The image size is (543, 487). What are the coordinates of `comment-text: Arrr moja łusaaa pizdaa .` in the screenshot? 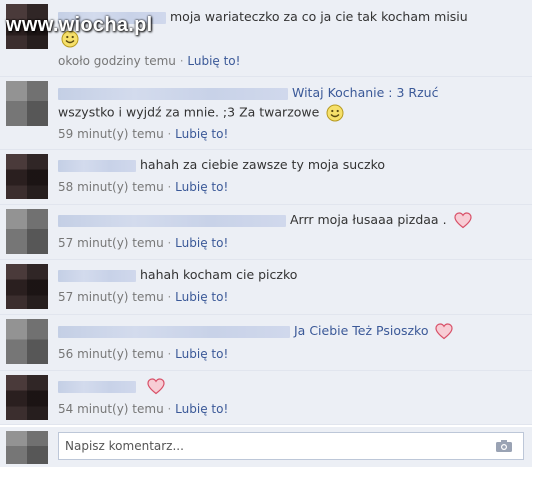 It's located at (368, 219).